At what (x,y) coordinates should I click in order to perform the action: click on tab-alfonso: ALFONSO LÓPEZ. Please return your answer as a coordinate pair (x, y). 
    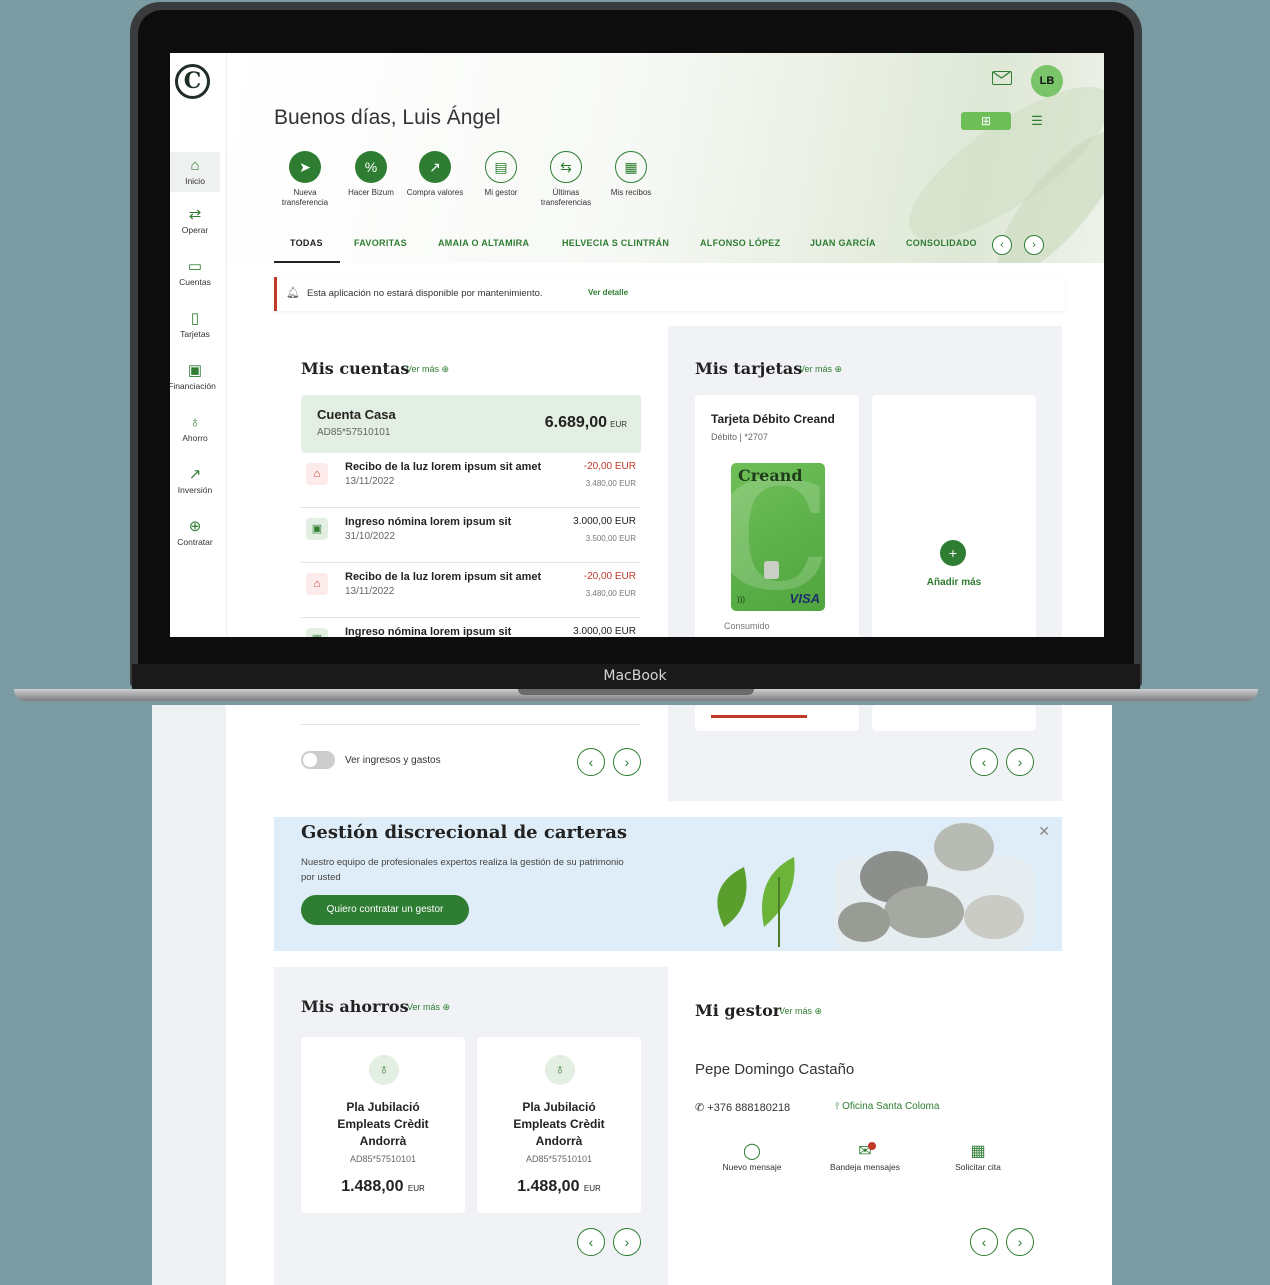
    Looking at the image, I should click on (740, 243).